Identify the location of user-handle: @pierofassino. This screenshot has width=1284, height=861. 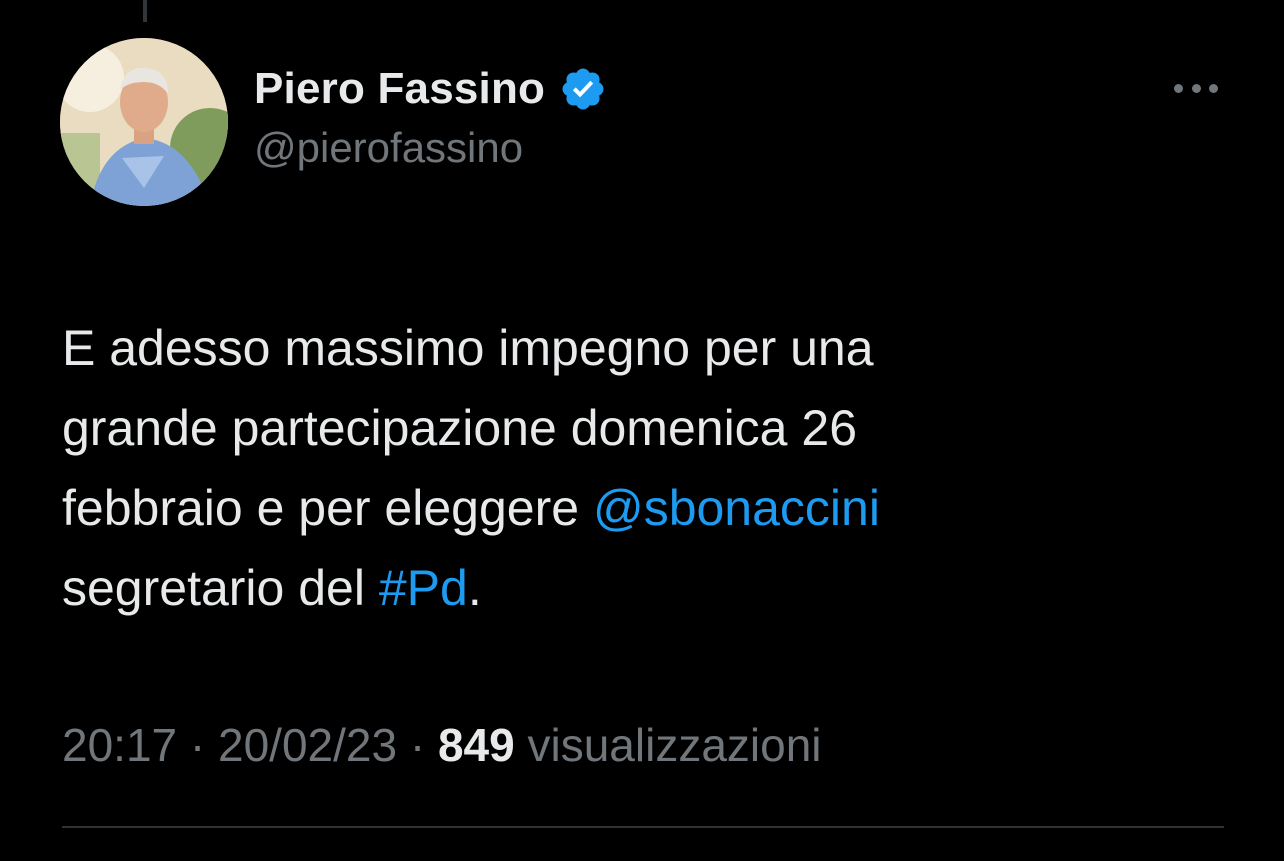
(430, 148).